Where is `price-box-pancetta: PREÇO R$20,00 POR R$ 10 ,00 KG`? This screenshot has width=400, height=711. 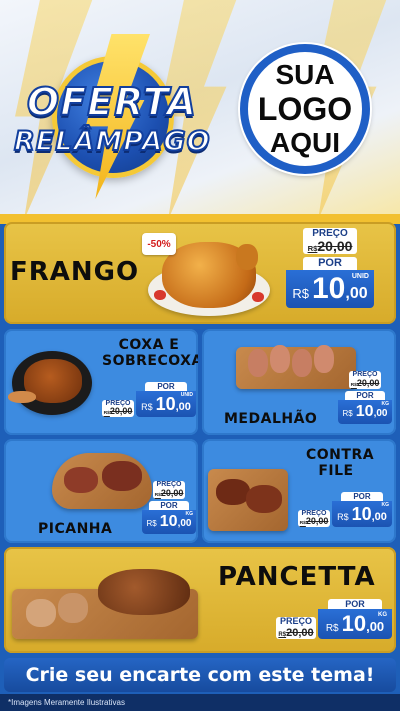
price-box-pancetta: PREÇO R$20,00 POR R$ 10 ,00 KG is located at coordinates (334, 619).